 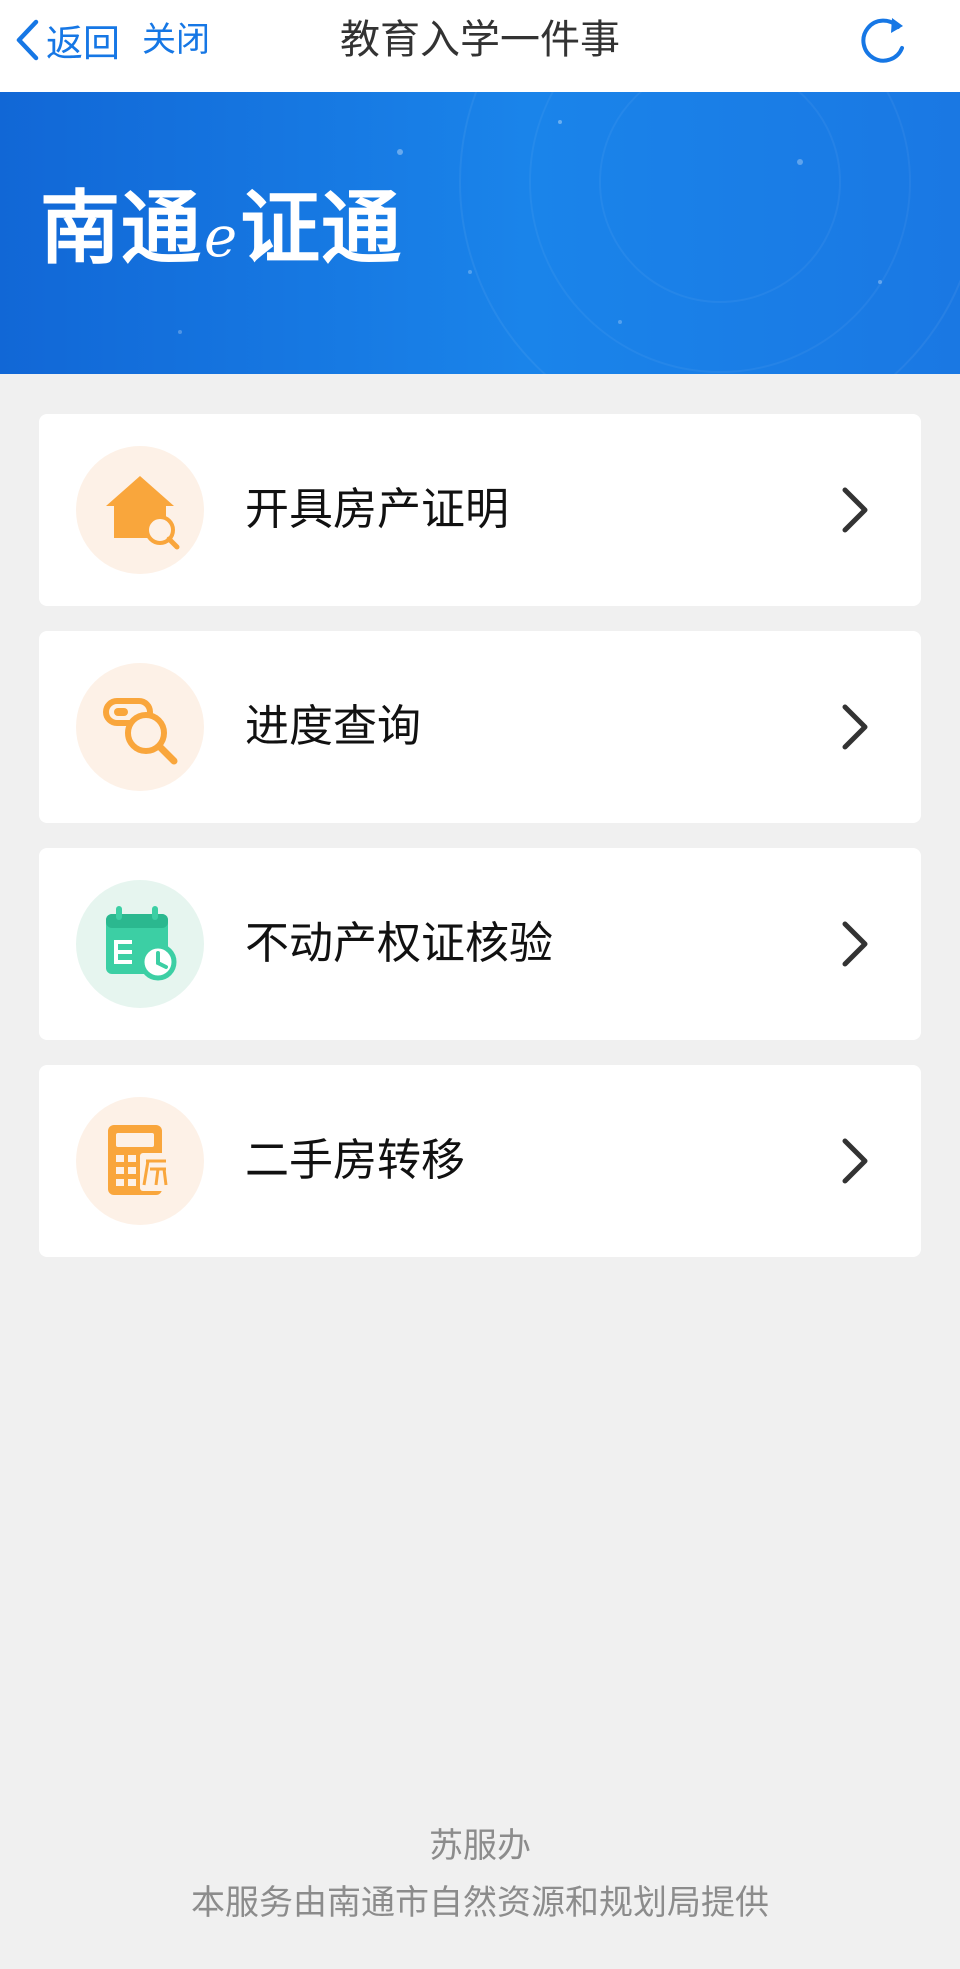 What do you see at coordinates (140, 510) in the screenshot?
I see `house-search-icon` at bounding box center [140, 510].